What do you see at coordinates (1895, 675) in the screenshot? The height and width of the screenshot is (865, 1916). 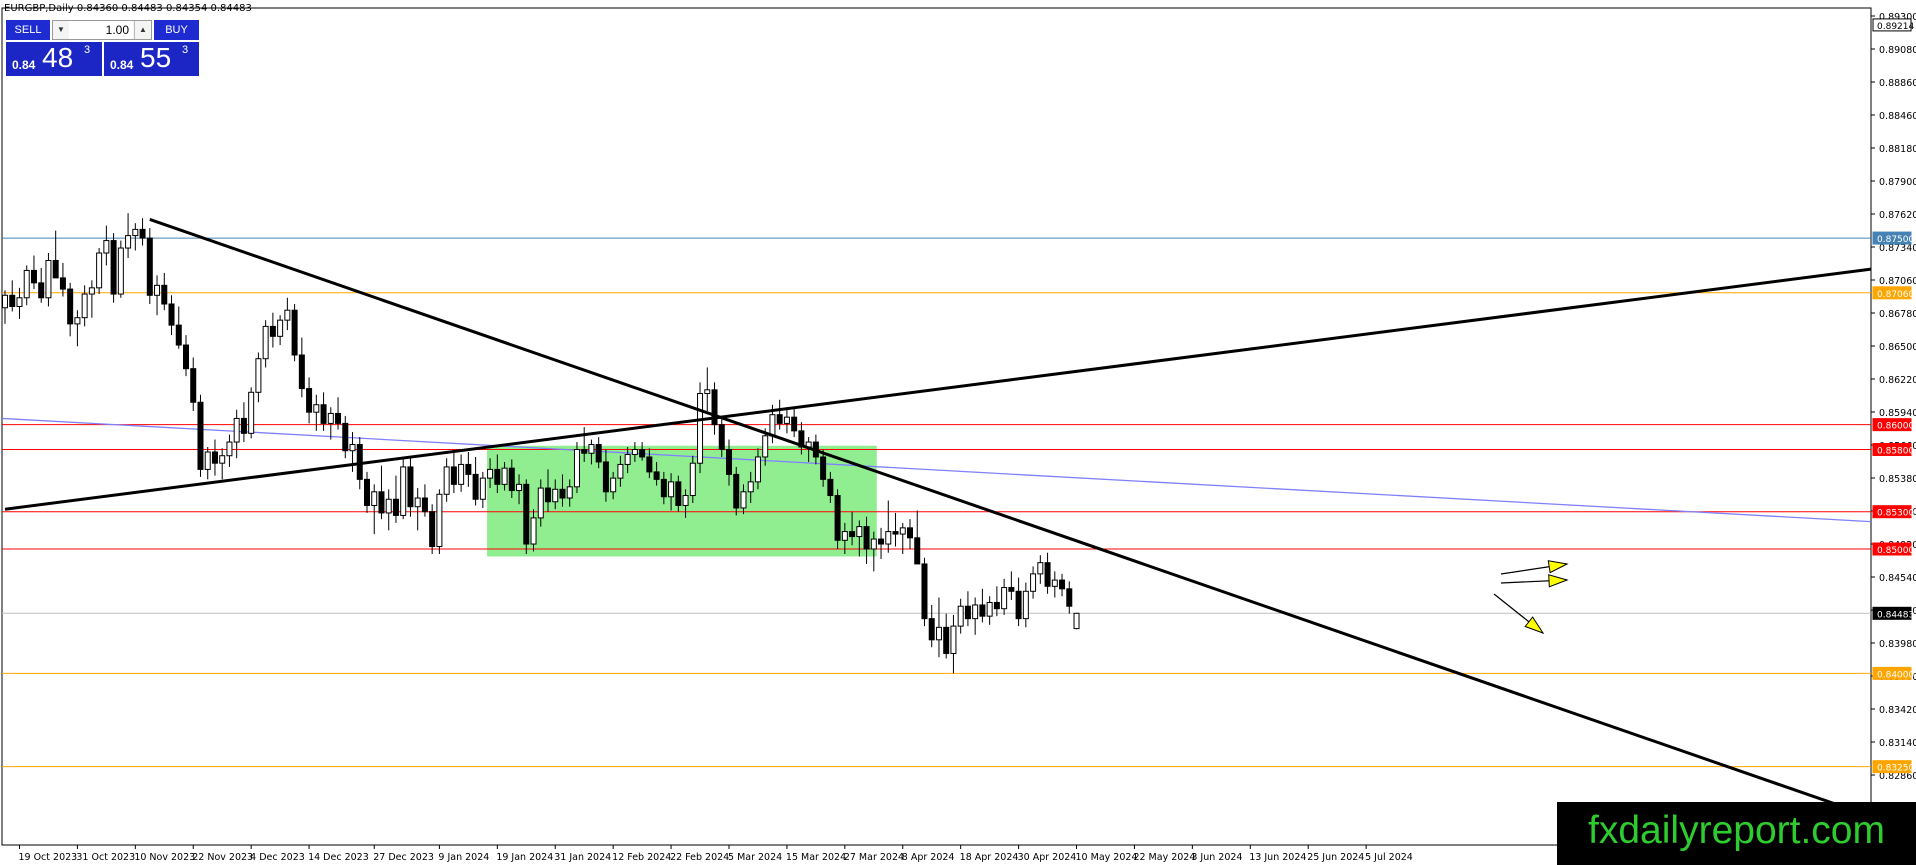 I see `price-tag-label: 0.84000` at bounding box center [1895, 675].